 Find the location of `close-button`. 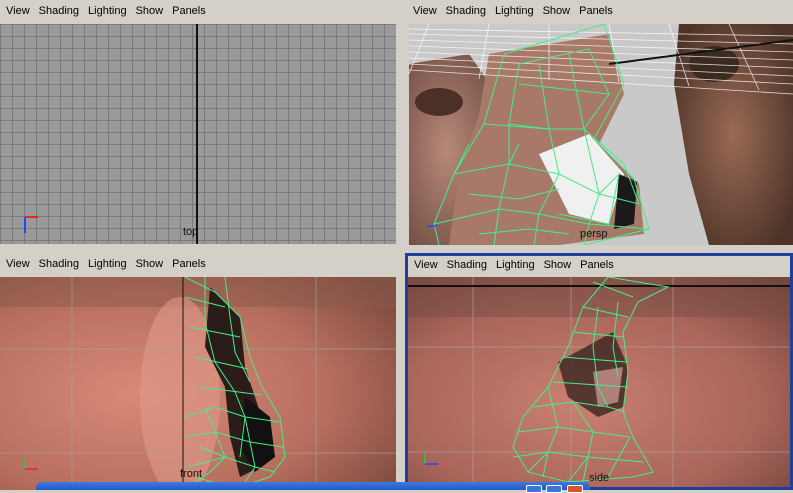

close-button is located at coordinates (575, 489).